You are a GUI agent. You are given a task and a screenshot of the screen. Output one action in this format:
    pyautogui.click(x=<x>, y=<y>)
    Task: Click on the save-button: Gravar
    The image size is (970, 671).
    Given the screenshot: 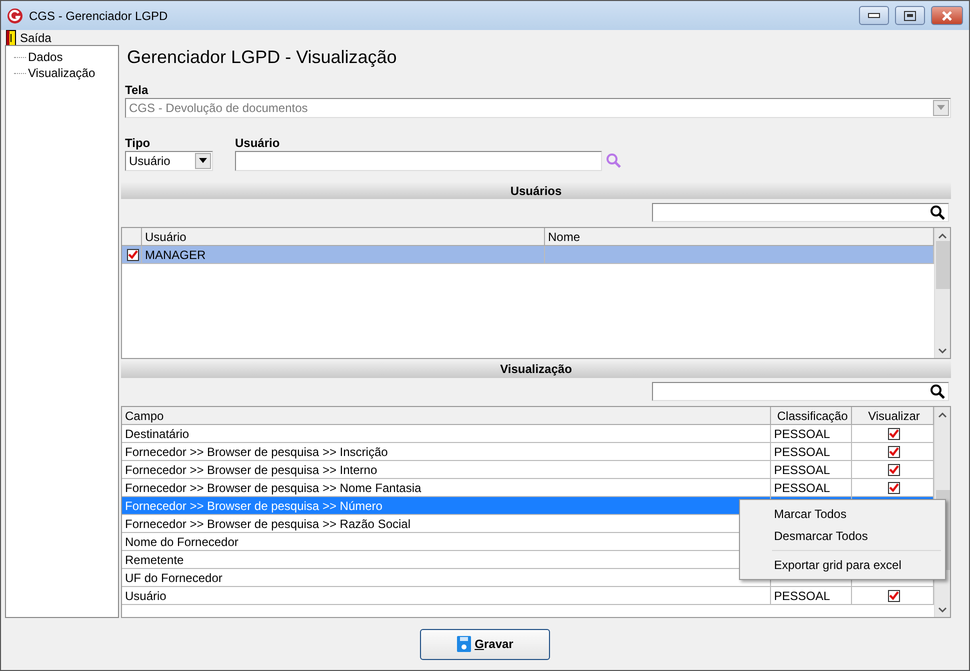 What is the action you would take?
    pyautogui.click(x=485, y=644)
    